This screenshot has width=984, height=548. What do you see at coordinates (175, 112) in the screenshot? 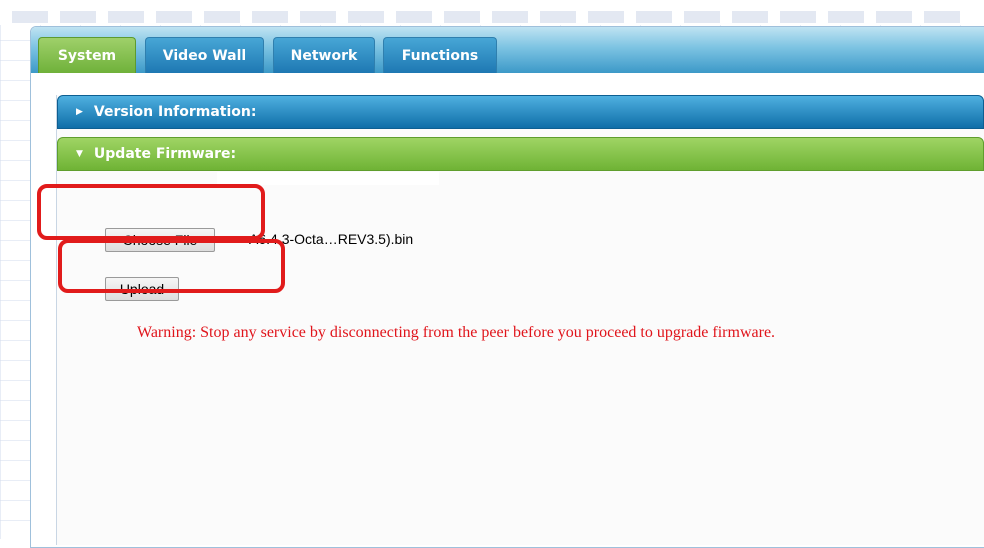
I see `version-information-title: Version Information:` at bounding box center [175, 112].